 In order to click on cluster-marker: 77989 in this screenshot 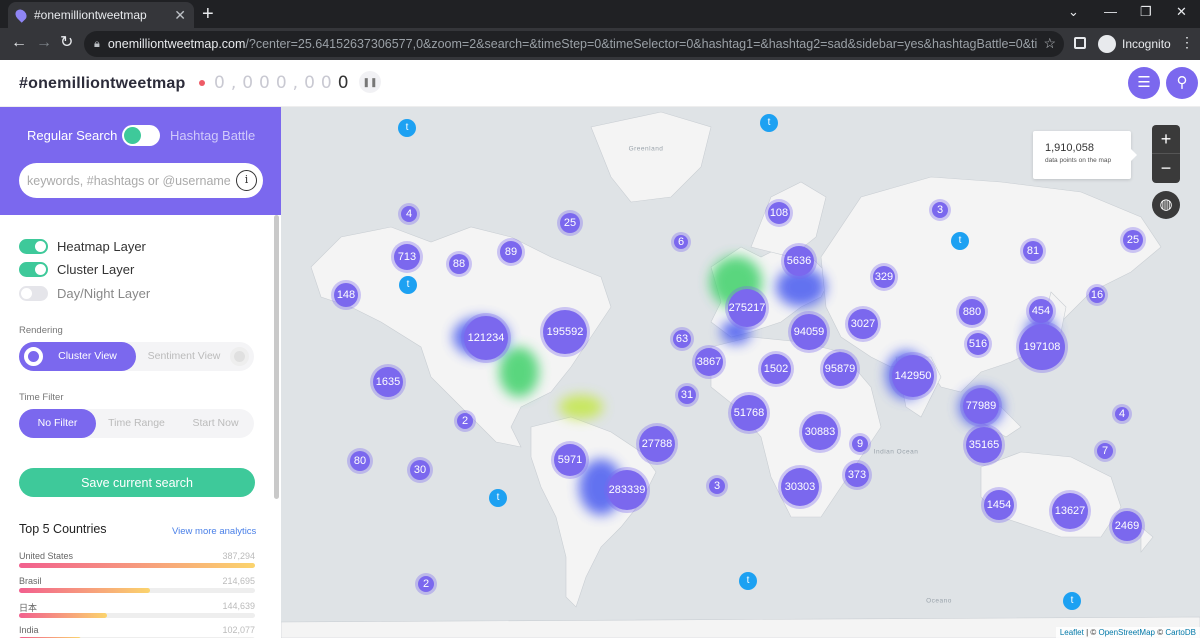, I will do `click(981, 406)`.